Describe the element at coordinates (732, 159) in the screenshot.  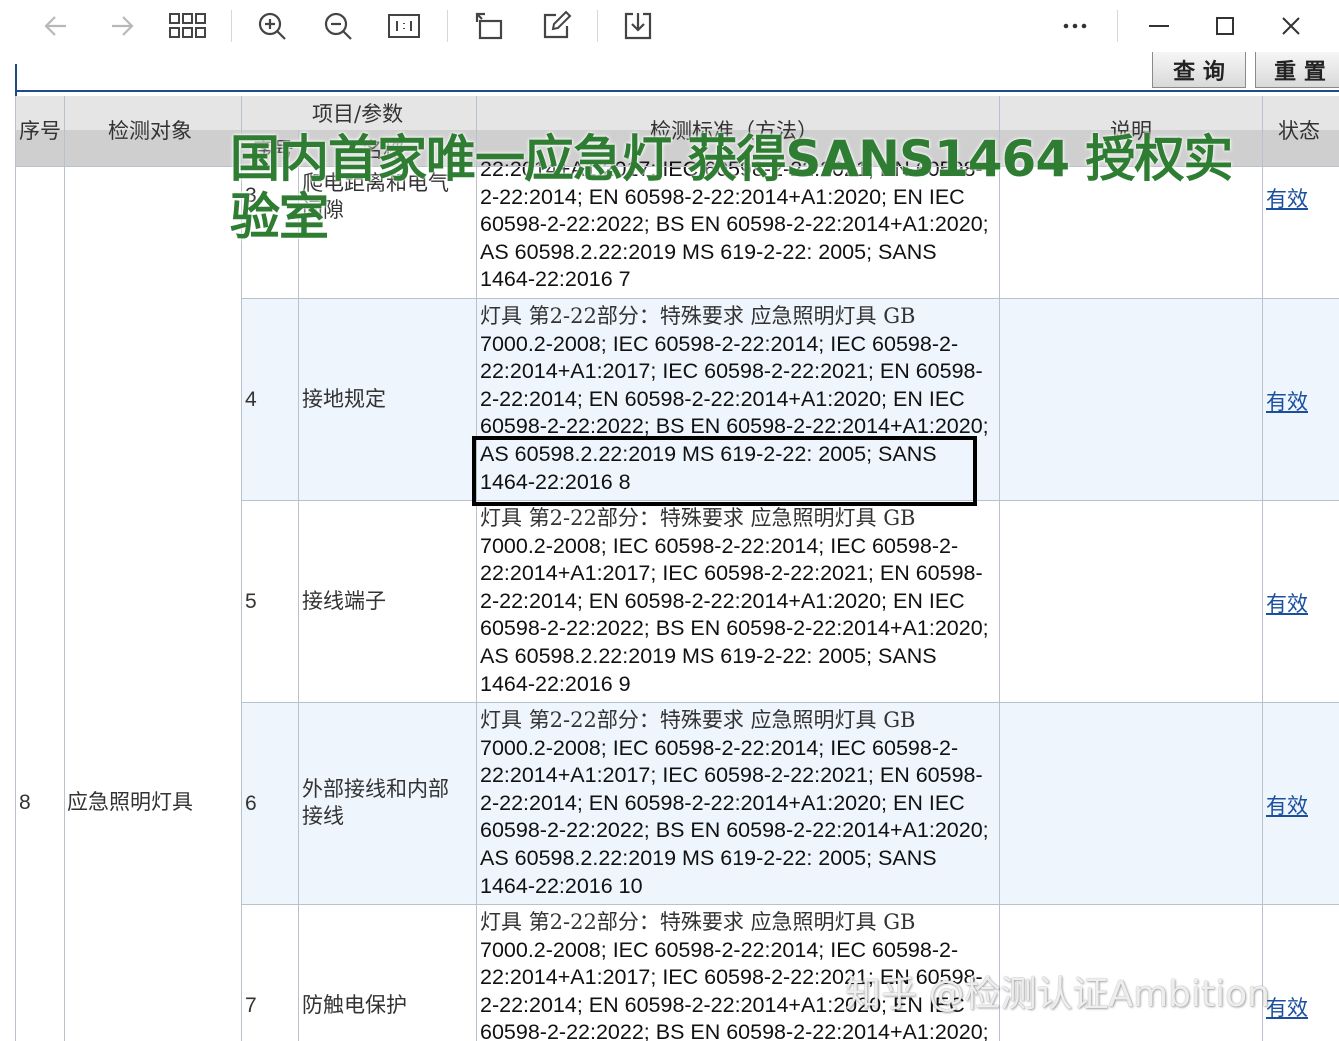
I see `overlay-title-line: 国内首家唯一应急灯 获得SANS1464 授权实` at that location.